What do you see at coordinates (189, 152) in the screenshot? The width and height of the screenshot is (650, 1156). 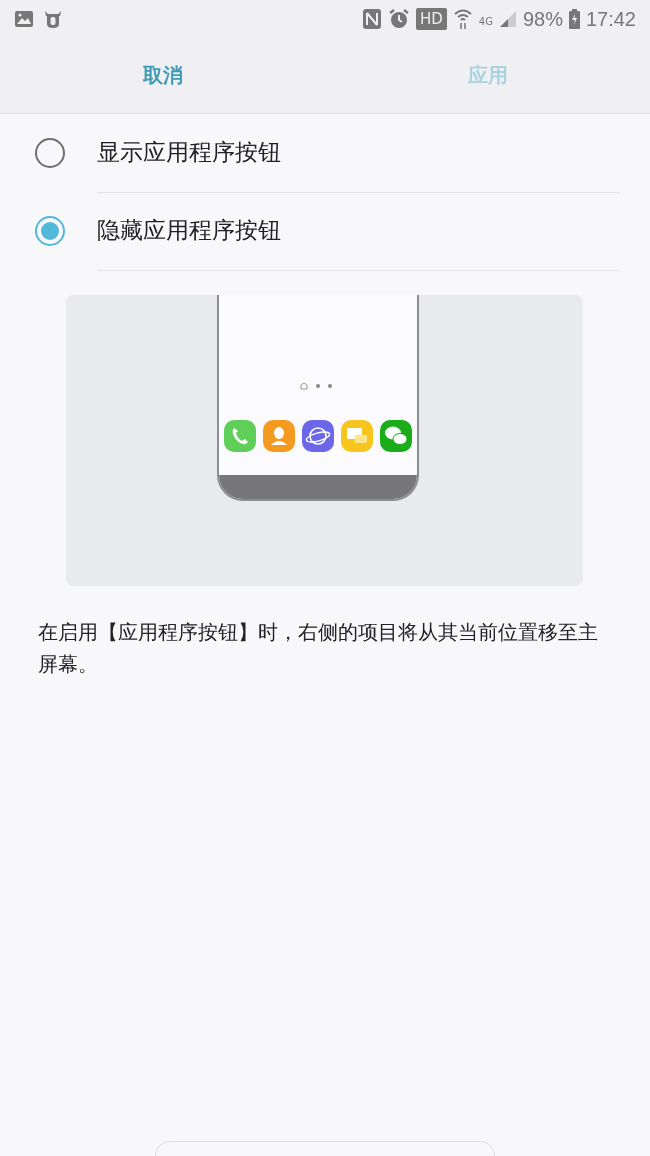 I see `option-label: 显示应用程序按钮` at bounding box center [189, 152].